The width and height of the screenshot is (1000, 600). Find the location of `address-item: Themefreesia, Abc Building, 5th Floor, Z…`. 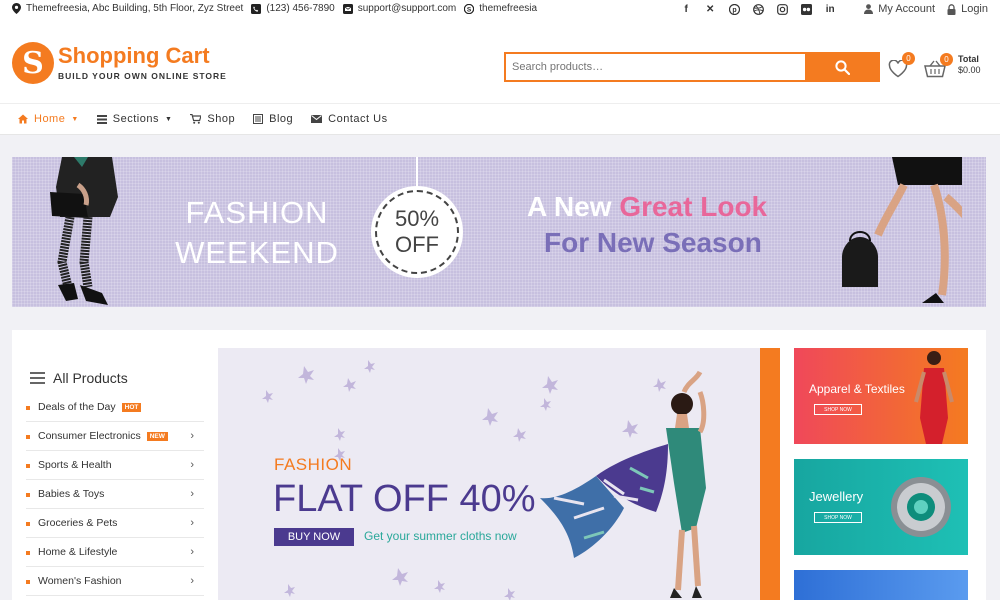

address-item: Themefreesia, Abc Building, 5th Floor, Z… is located at coordinates (127, 8).